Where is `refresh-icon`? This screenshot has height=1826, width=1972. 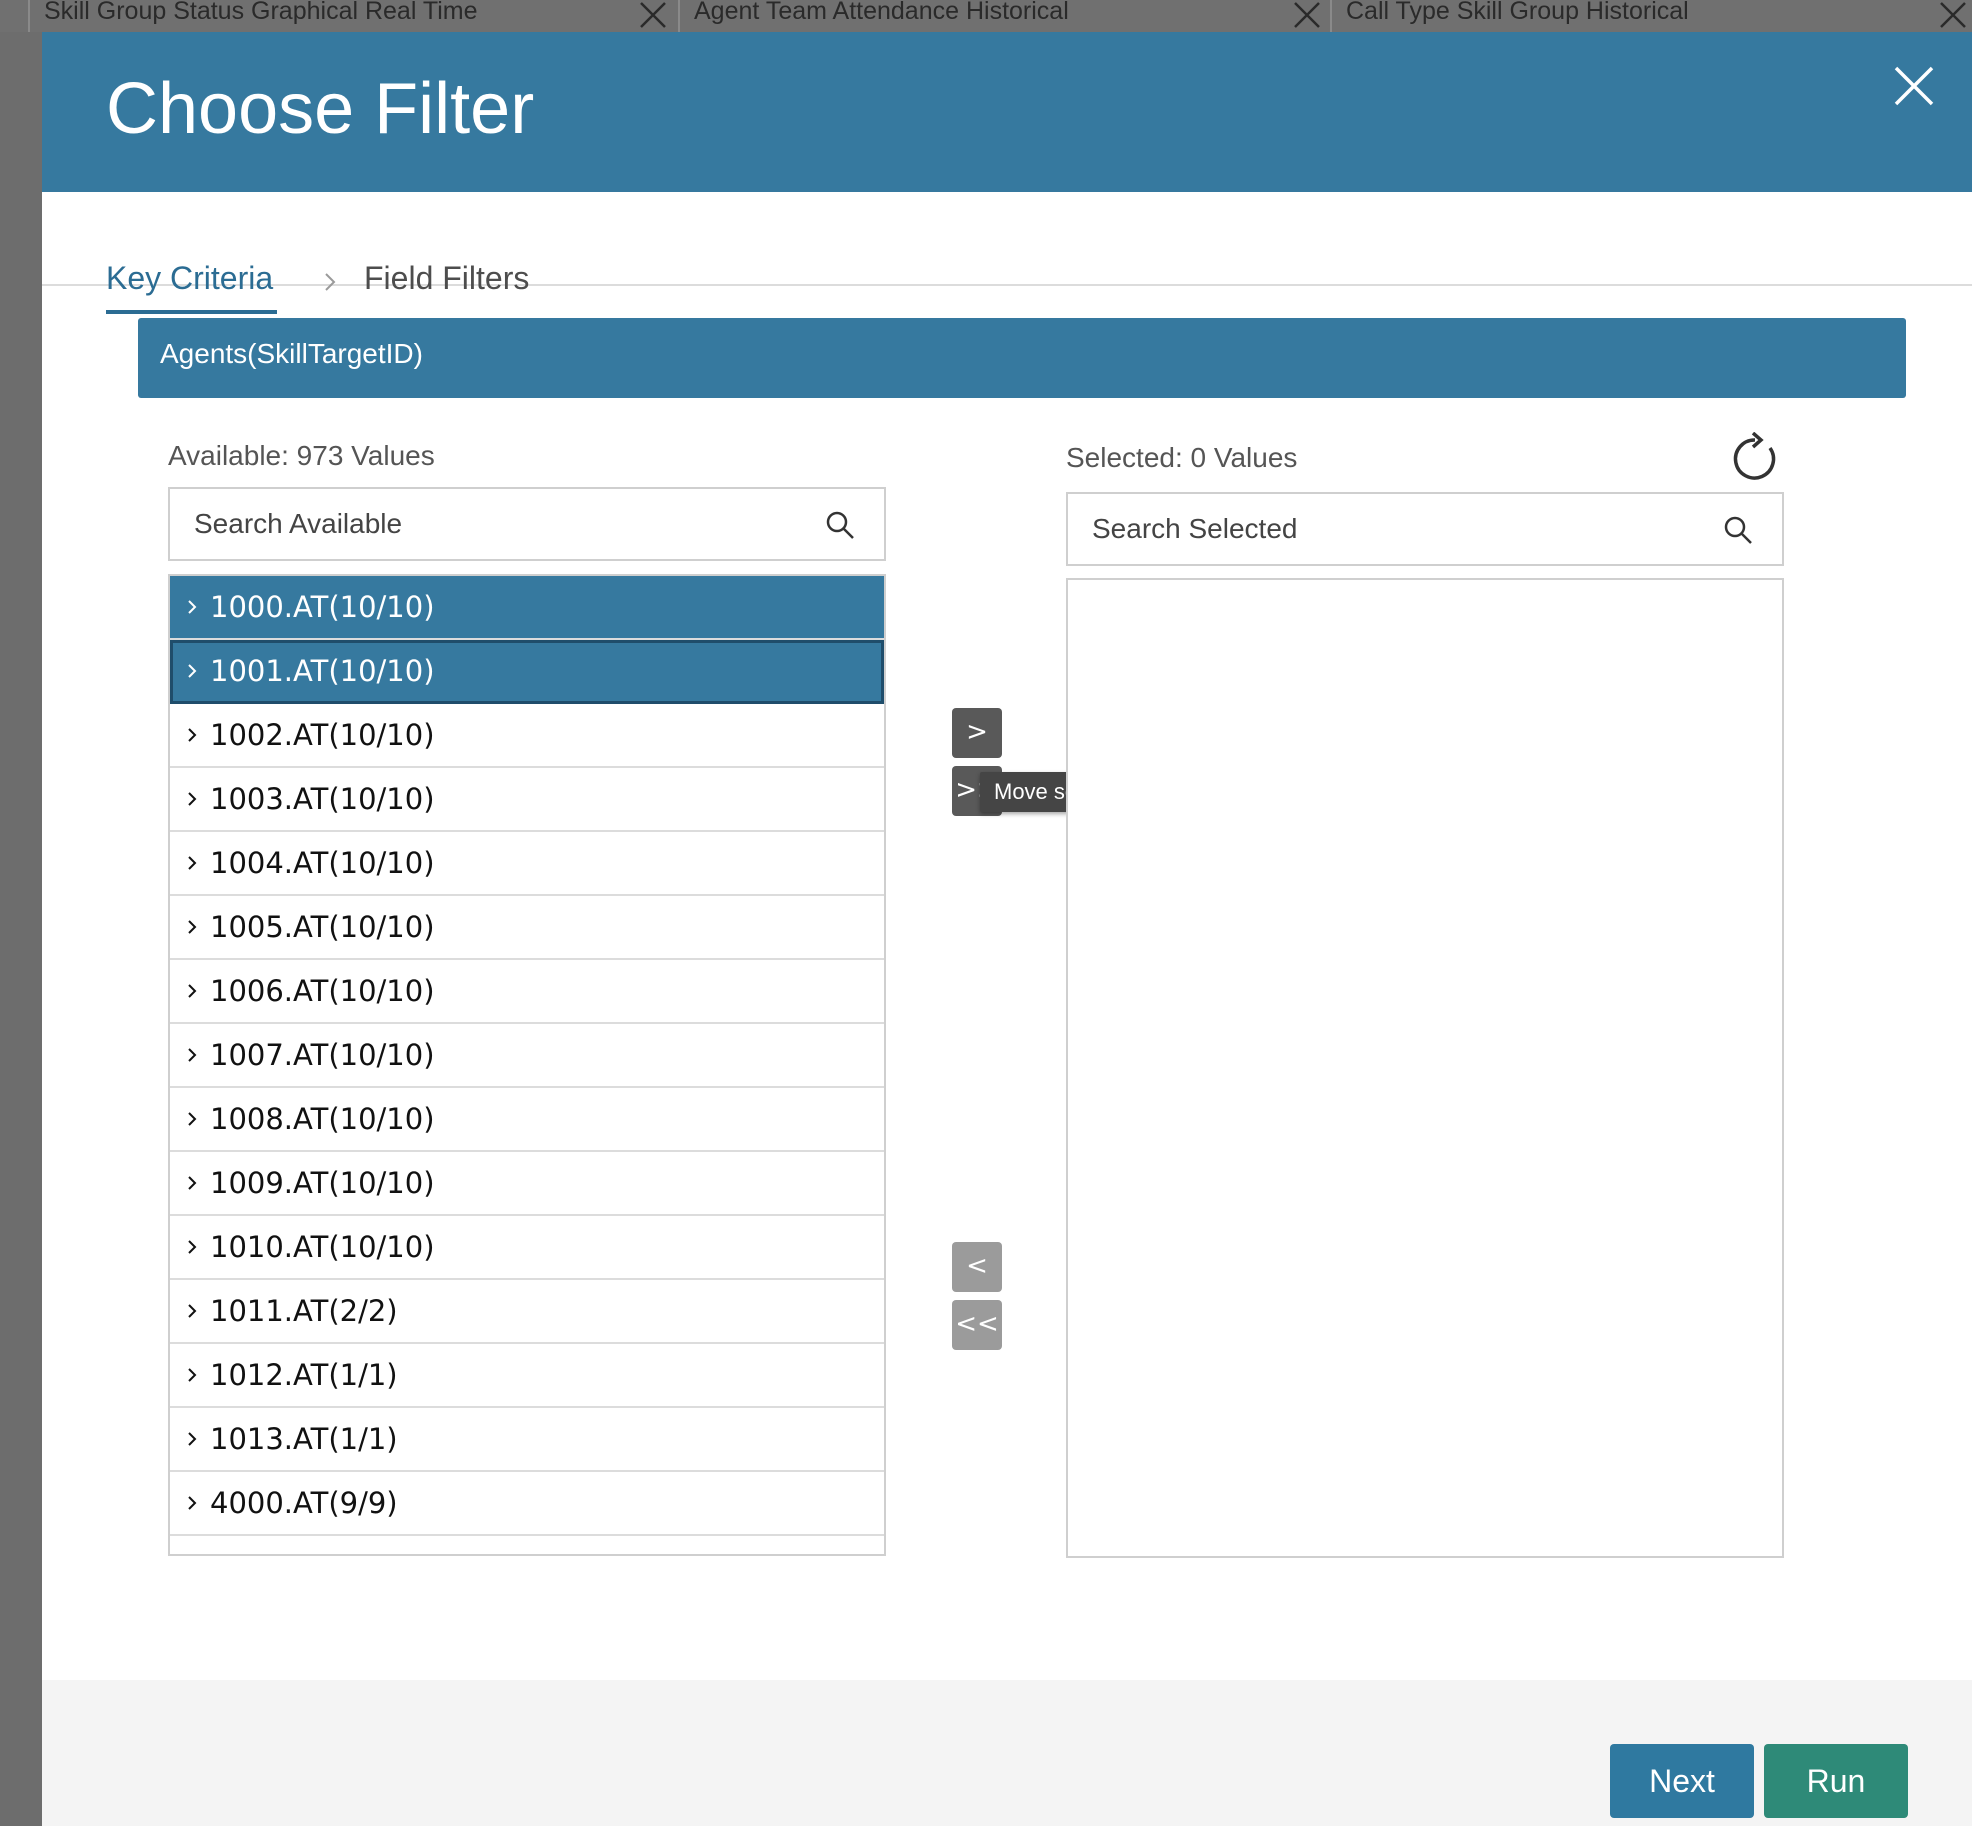 refresh-icon is located at coordinates (1755, 459).